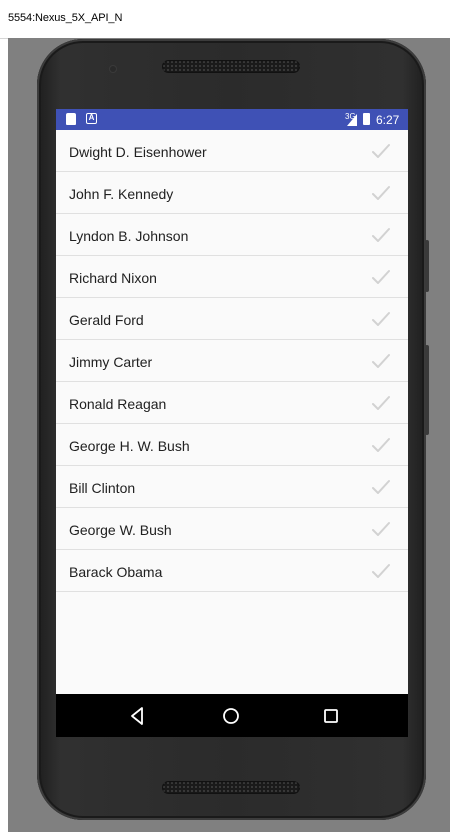 Image resolution: width=450 pixels, height=832 pixels. Describe the element at coordinates (331, 716) in the screenshot. I see `recents-icon` at that location.